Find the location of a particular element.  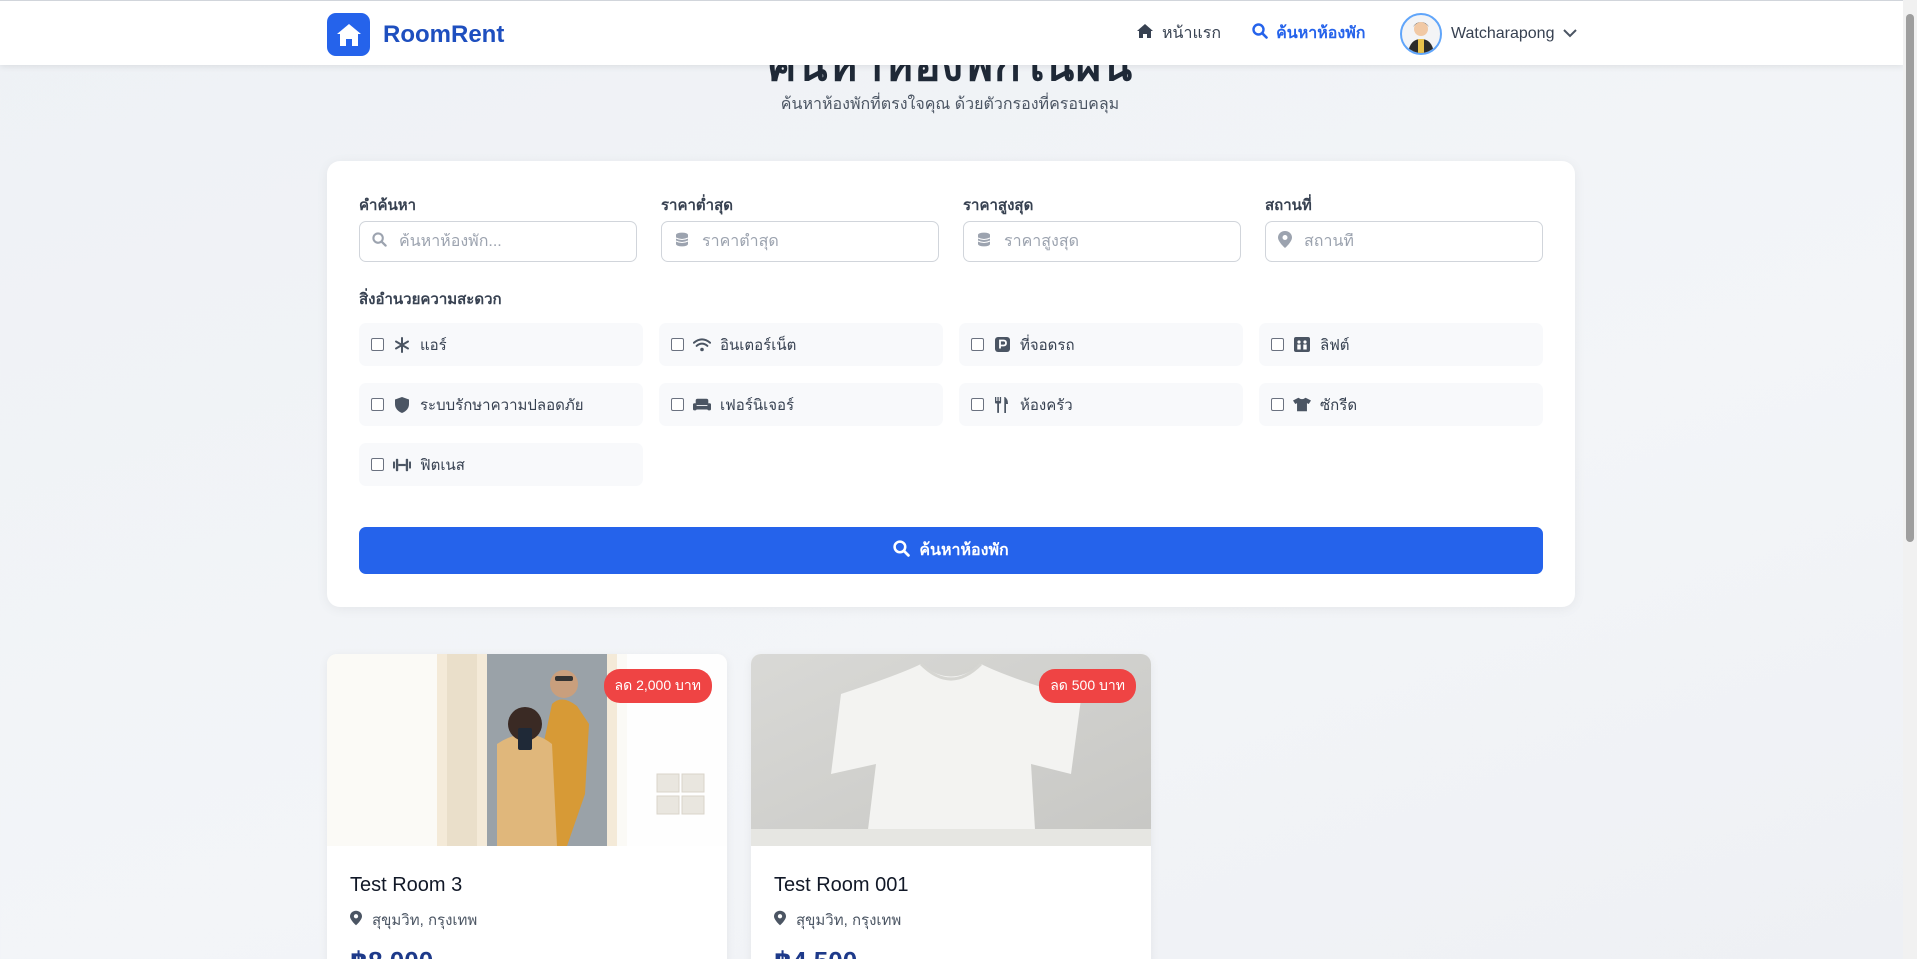

location-label: สถานที่ is located at coordinates (1288, 205).